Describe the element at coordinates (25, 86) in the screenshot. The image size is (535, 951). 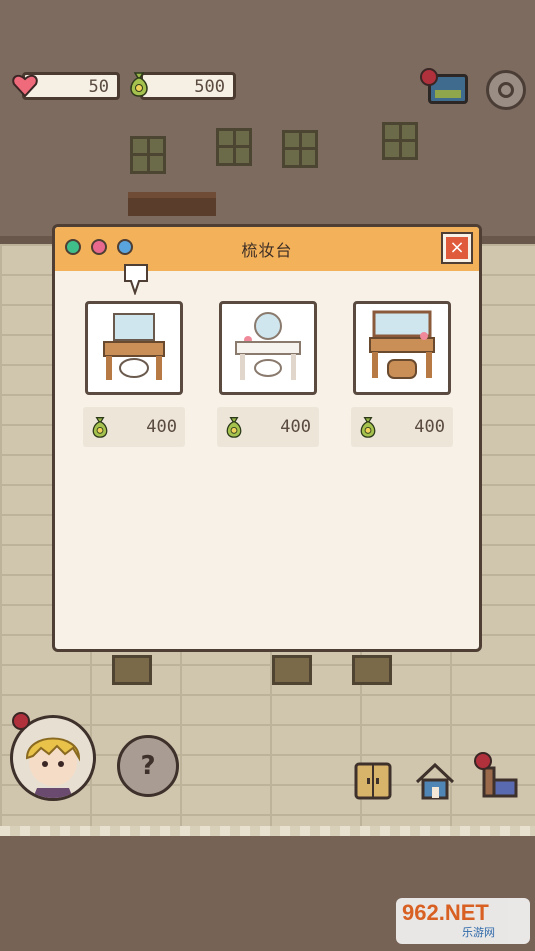
I see `heart-icon` at that location.